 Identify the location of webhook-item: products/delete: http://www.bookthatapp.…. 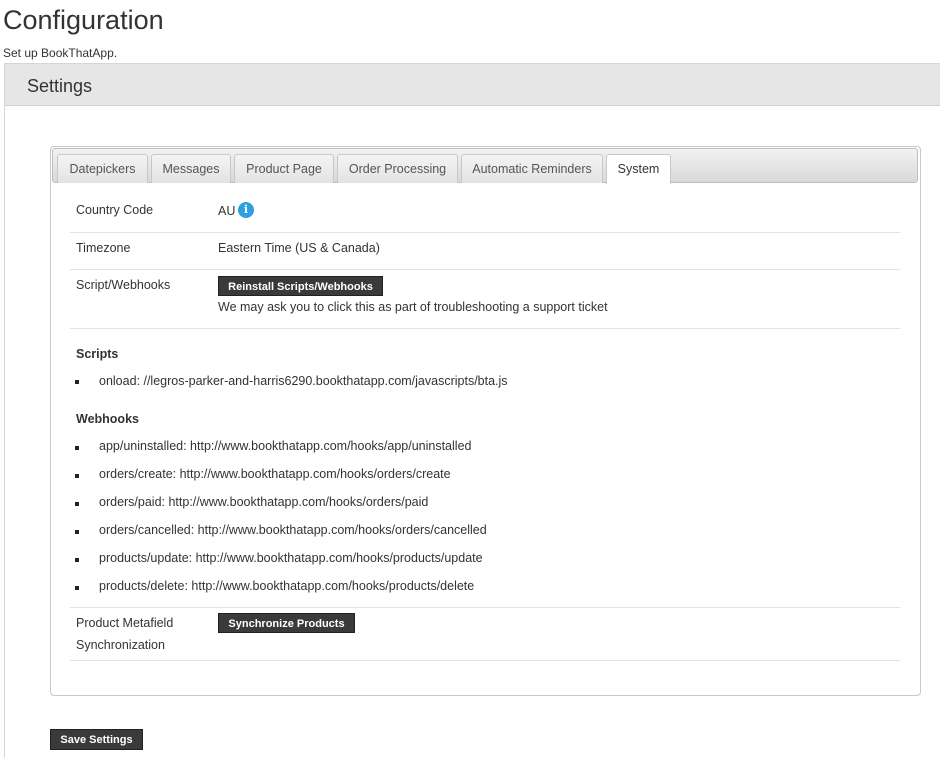
(287, 586).